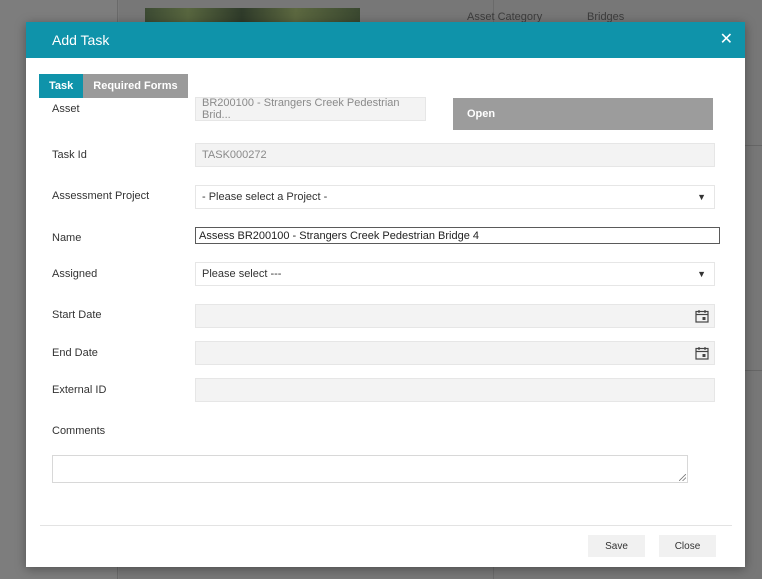 The image size is (762, 579). Describe the element at coordinates (69, 155) in the screenshot. I see `task-id-label: Task Id` at that location.